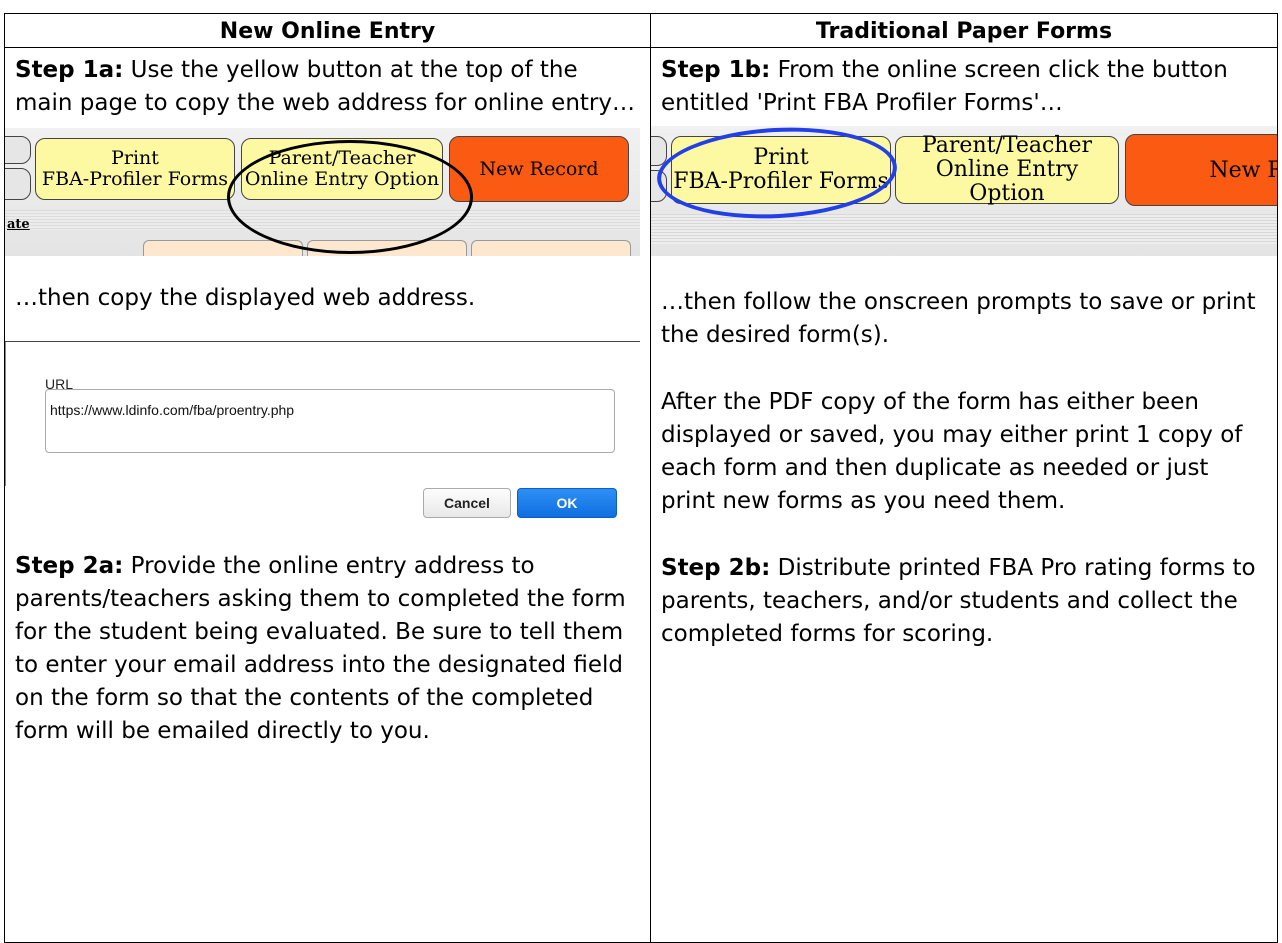 The image size is (1282, 943). I want to click on header-traditional-paper-forms: Traditional Paper Forms, so click(964, 30).